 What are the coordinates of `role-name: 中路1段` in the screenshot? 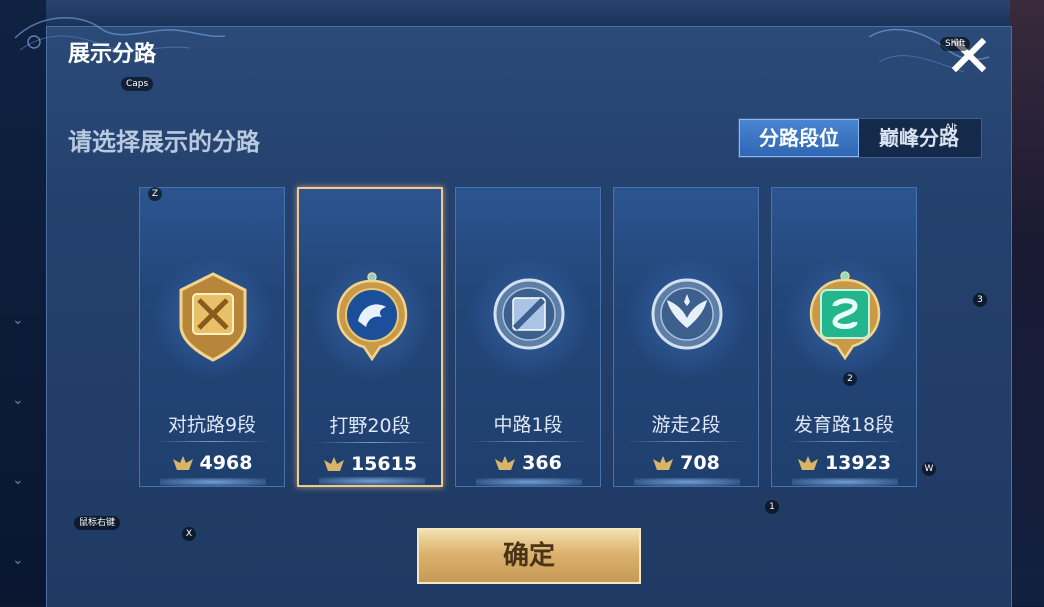 It's located at (528, 425).